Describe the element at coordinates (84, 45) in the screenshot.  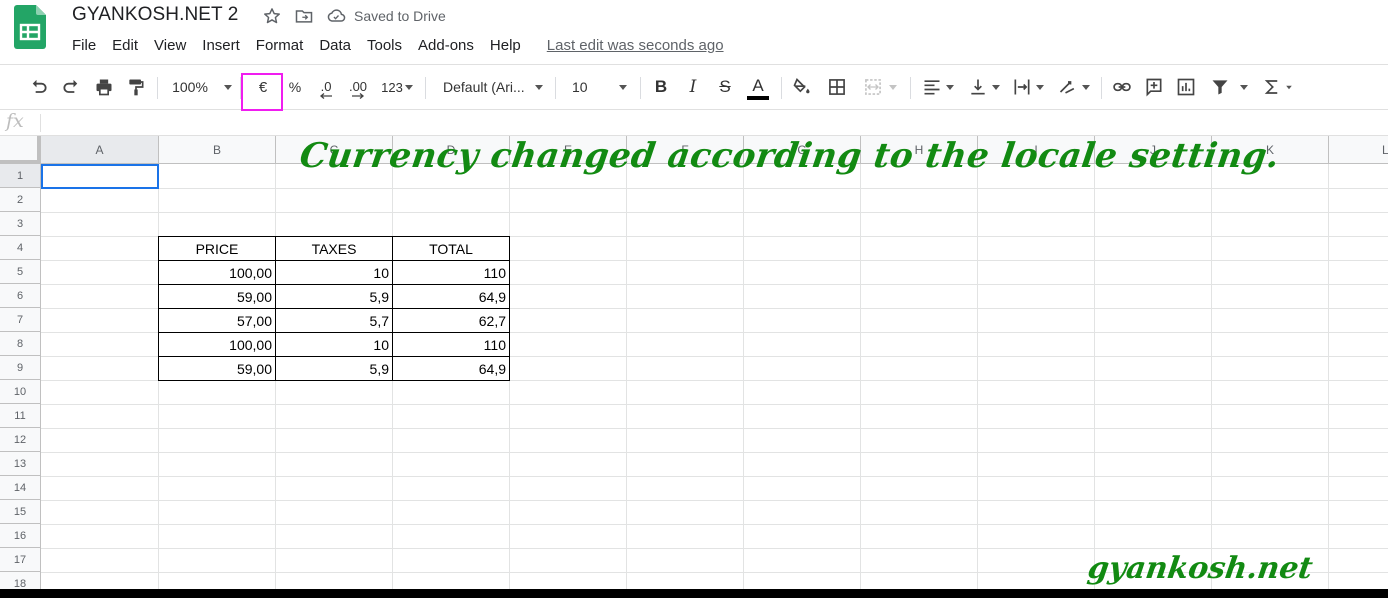
I see `menu-file: File` at that location.